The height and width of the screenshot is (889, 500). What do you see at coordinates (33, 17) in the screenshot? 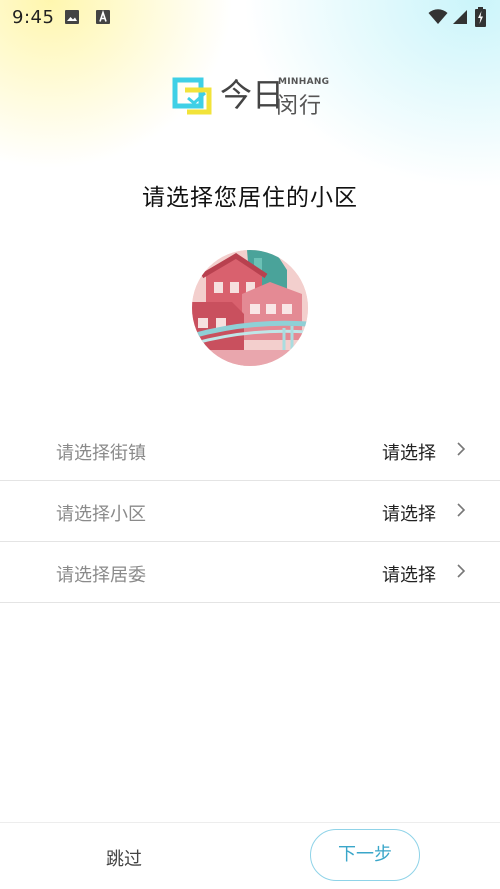
I see `status-time: 9:45` at bounding box center [33, 17].